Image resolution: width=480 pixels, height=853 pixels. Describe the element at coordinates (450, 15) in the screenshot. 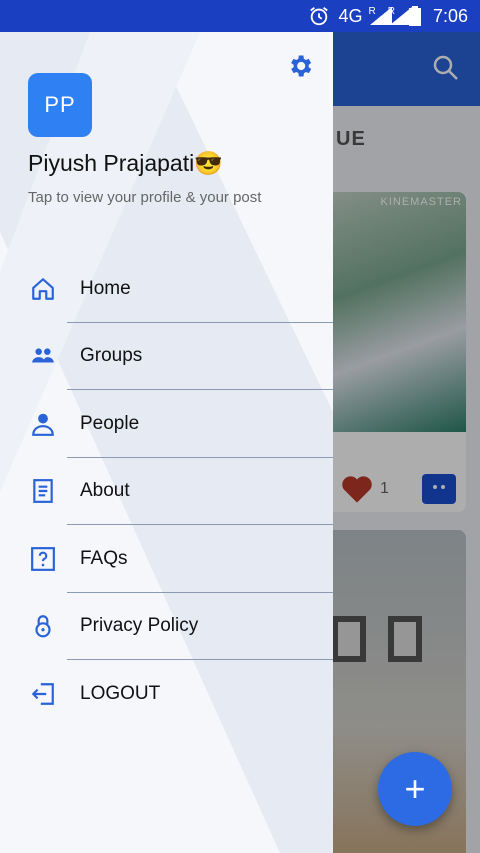

I see `clock: 7:06` at that location.